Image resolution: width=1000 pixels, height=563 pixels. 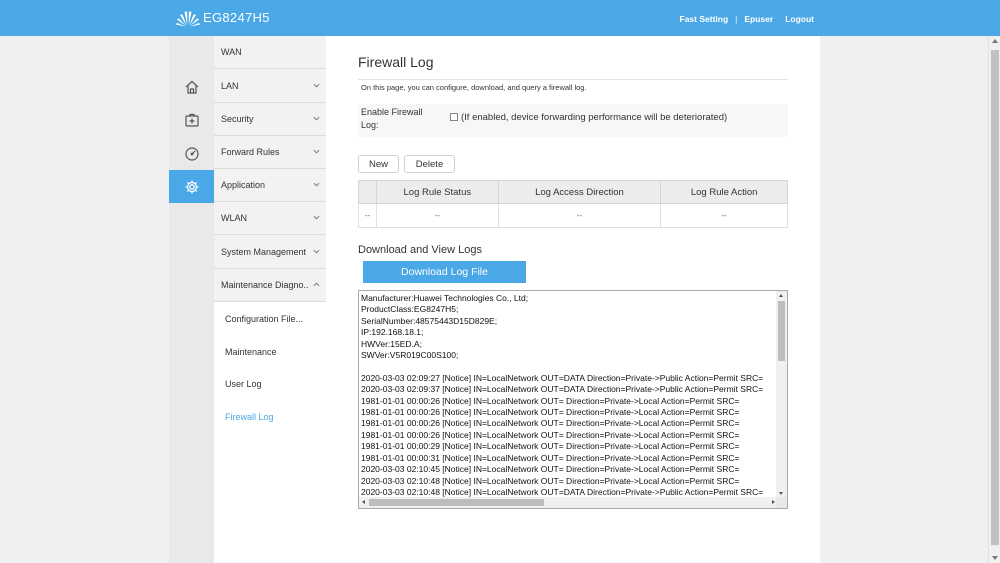 I want to click on menu-item-label: System Management, so click(x=264, y=252).